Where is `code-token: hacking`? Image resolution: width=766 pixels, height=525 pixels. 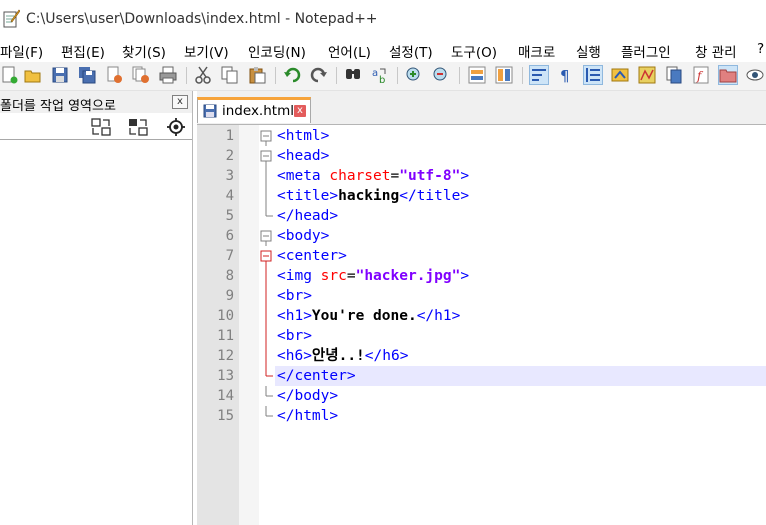 code-token: hacking is located at coordinates (369, 196).